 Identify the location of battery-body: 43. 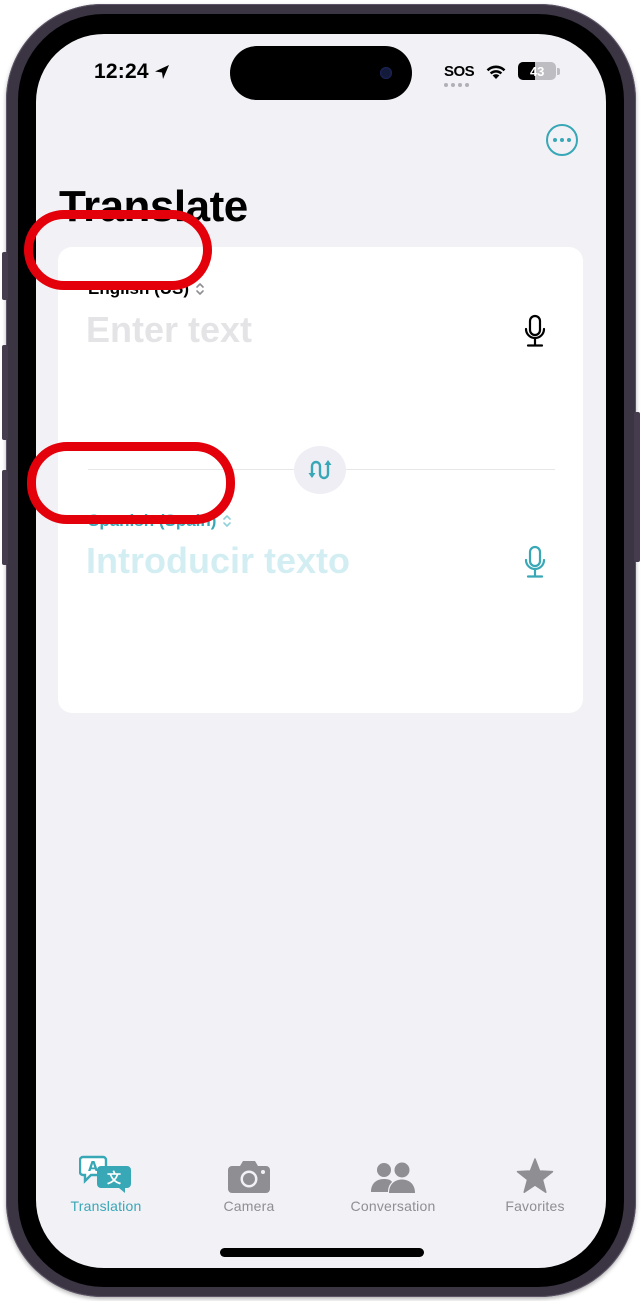
(537, 71).